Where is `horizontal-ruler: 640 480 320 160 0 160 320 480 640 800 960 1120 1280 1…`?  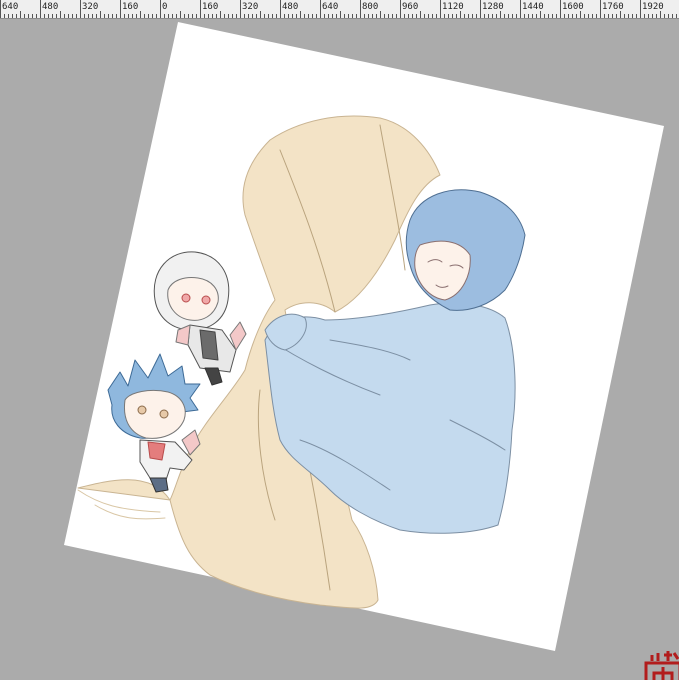 horizontal-ruler: 640 480 320 160 0 160 320 480 640 800 960 1120 1280 1… is located at coordinates (339, 9).